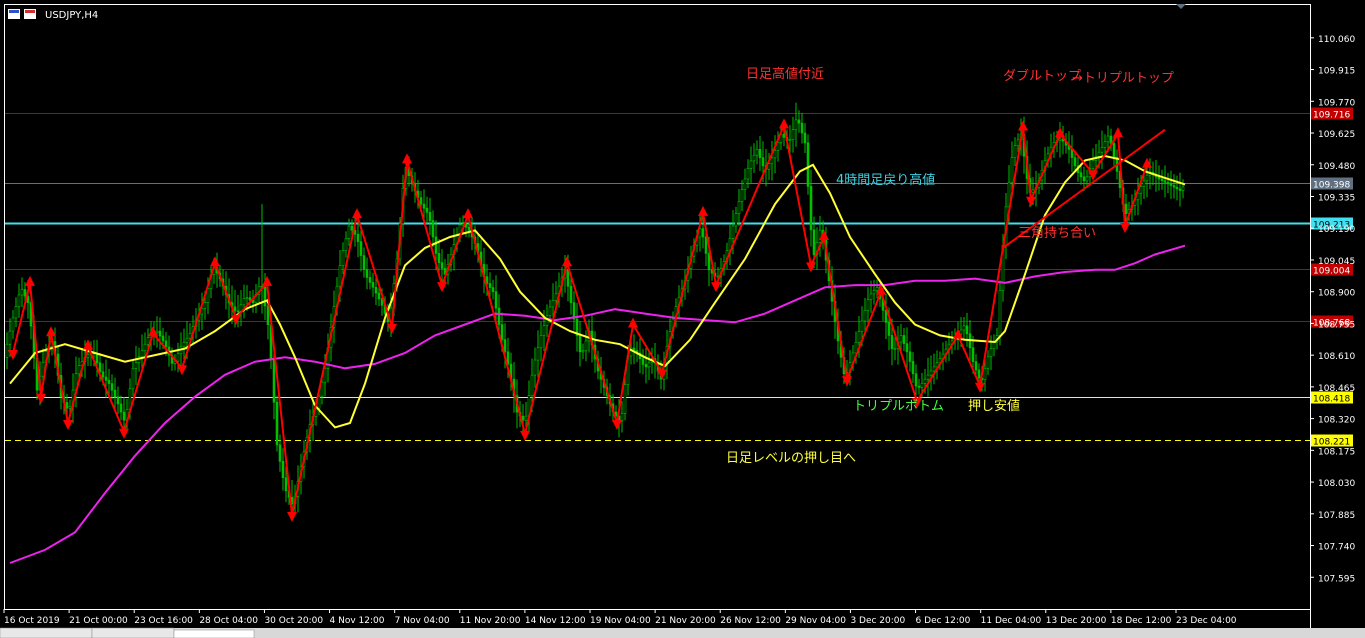  I want to click on price-tick-label: 107.740, so click(1336, 548).